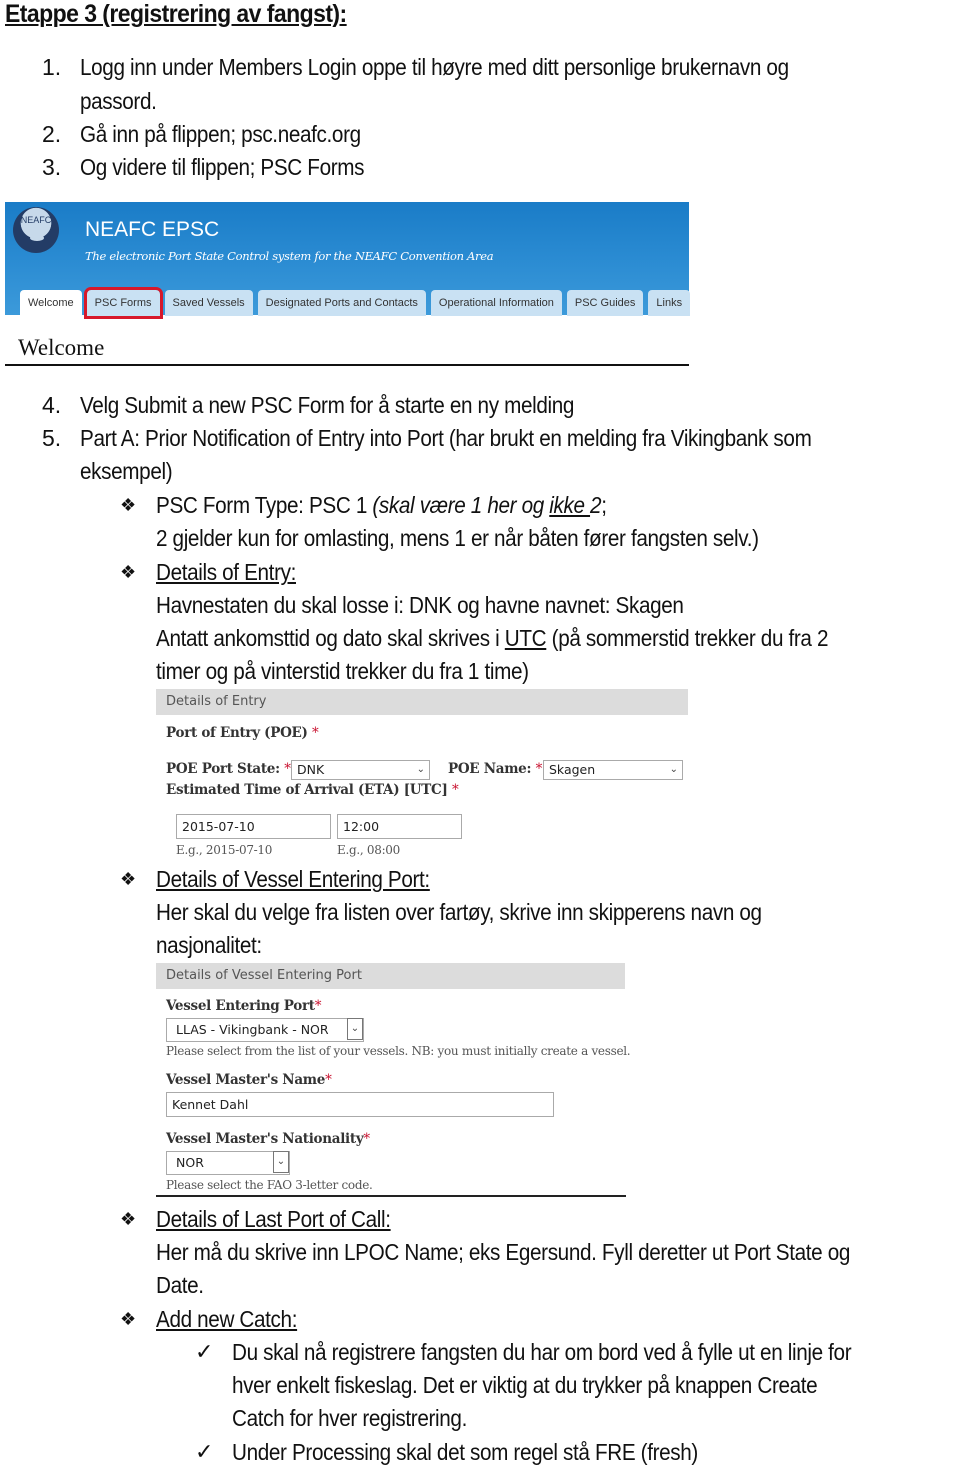 This screenshot has width=960, height=1466. I want to click on label-text: POE Name:, so click(490, 769).